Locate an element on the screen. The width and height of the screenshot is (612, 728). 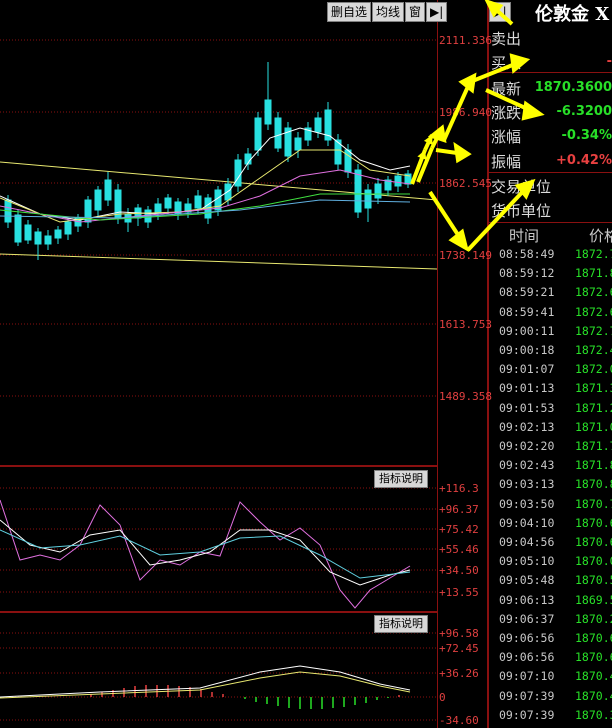
price-axis-tick-label: 1862.545 is located at coordinates (465, 183).